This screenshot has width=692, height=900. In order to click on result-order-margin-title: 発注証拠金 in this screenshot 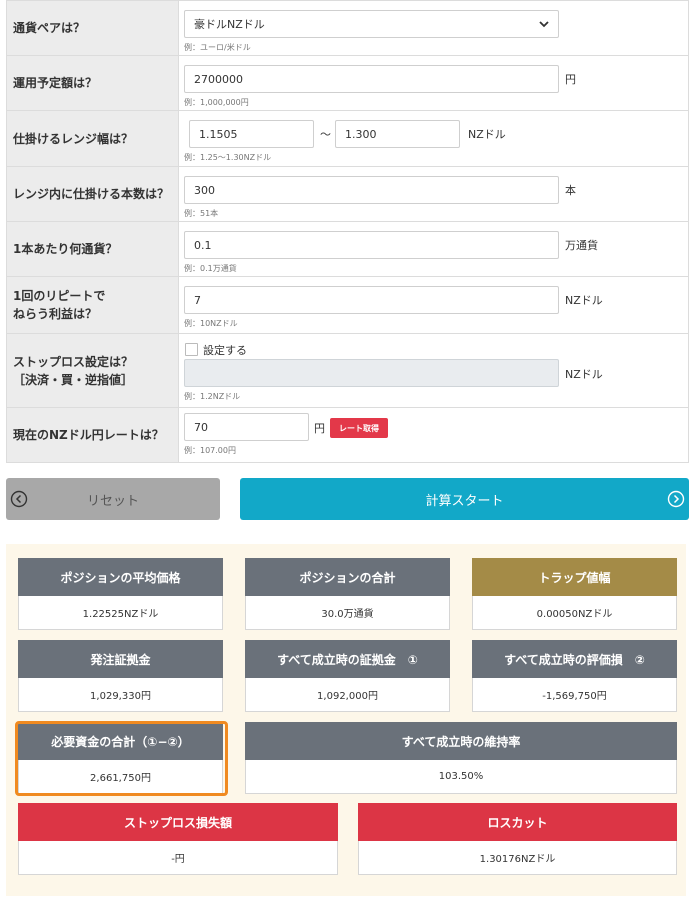, I will do `click(120, 659)`.